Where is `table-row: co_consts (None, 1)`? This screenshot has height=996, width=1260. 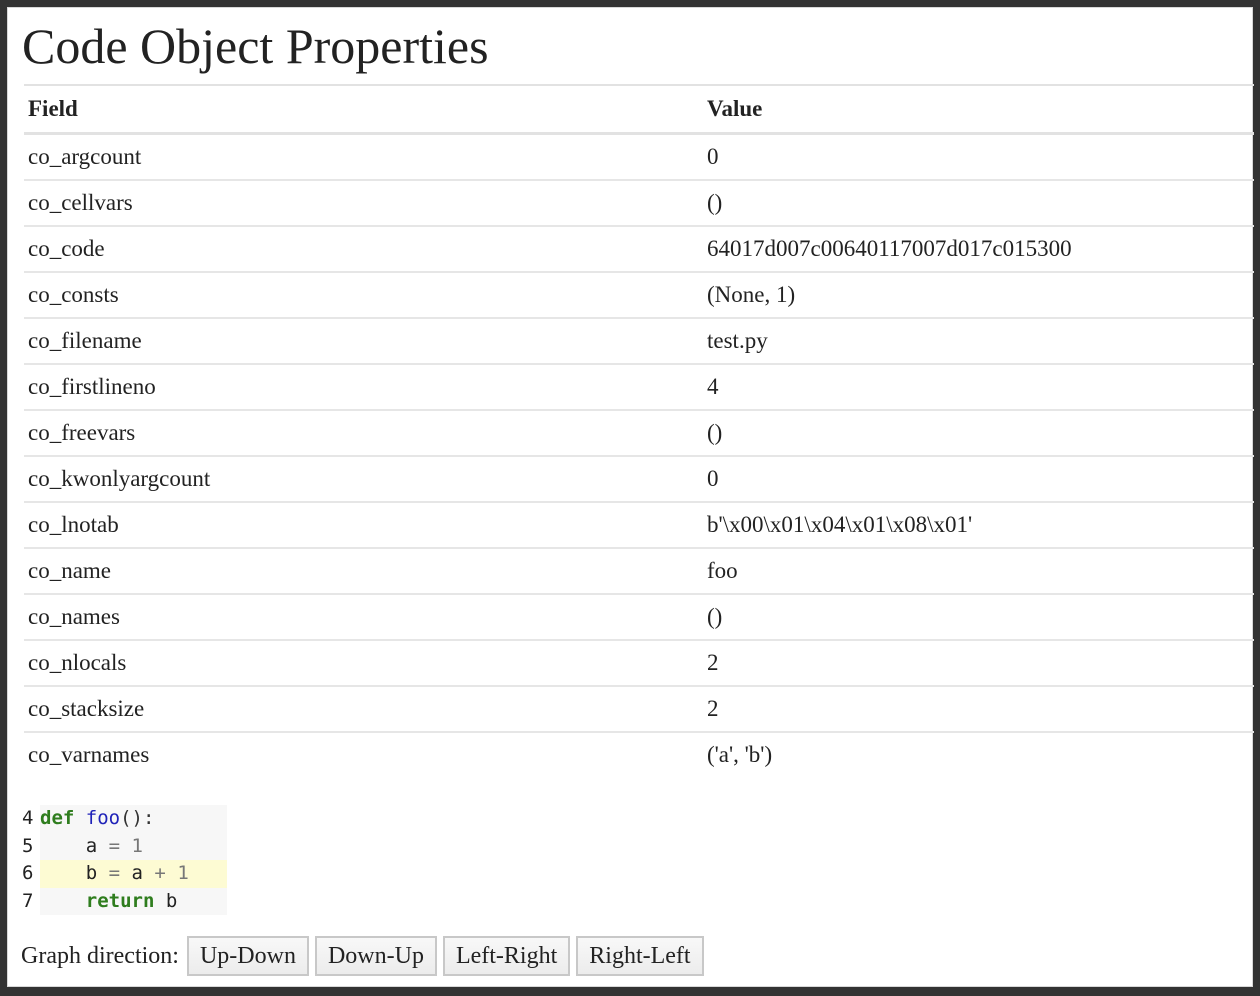
table-row: co_consts (None, 1) is located at coordinates (639, 295).